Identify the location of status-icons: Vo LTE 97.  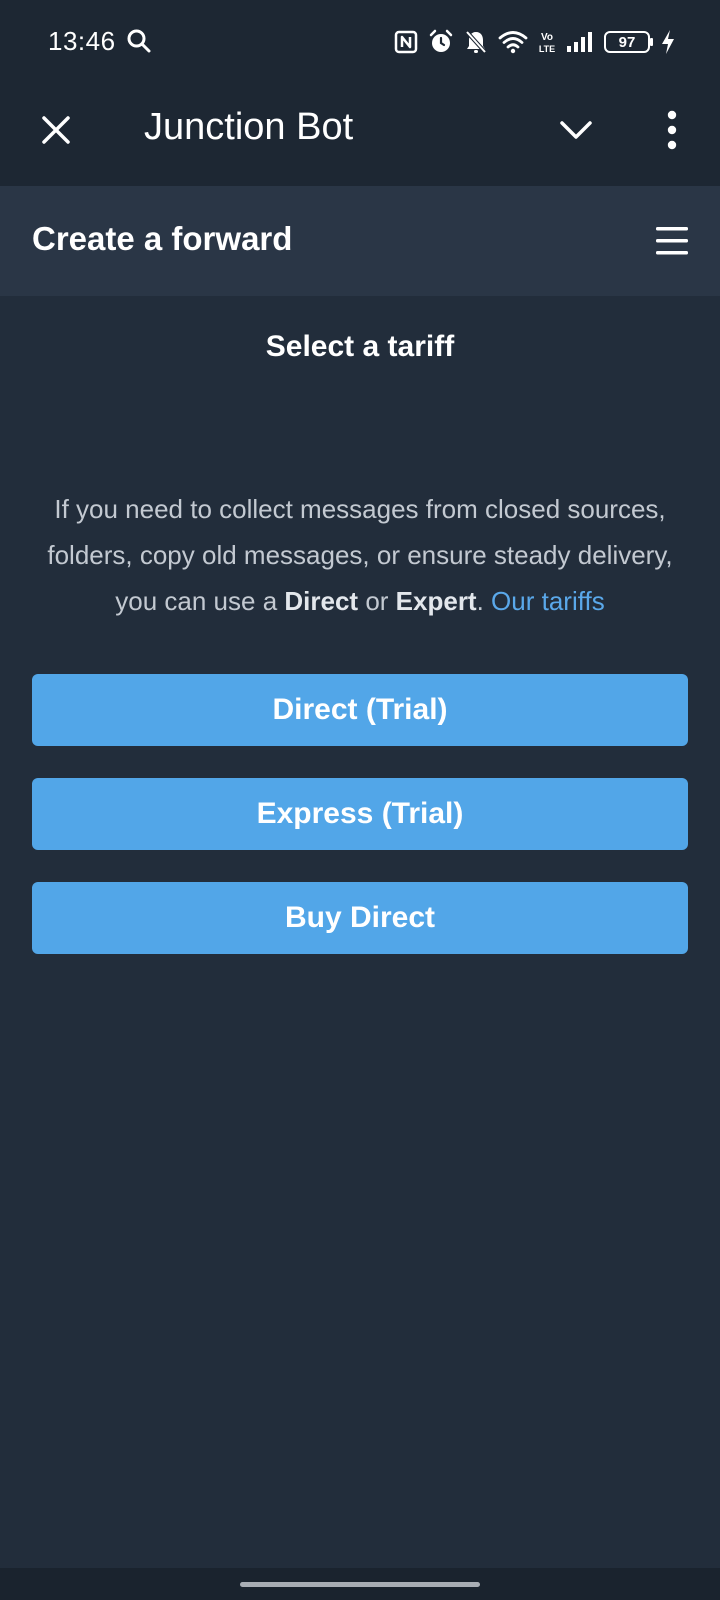
(535, 42).